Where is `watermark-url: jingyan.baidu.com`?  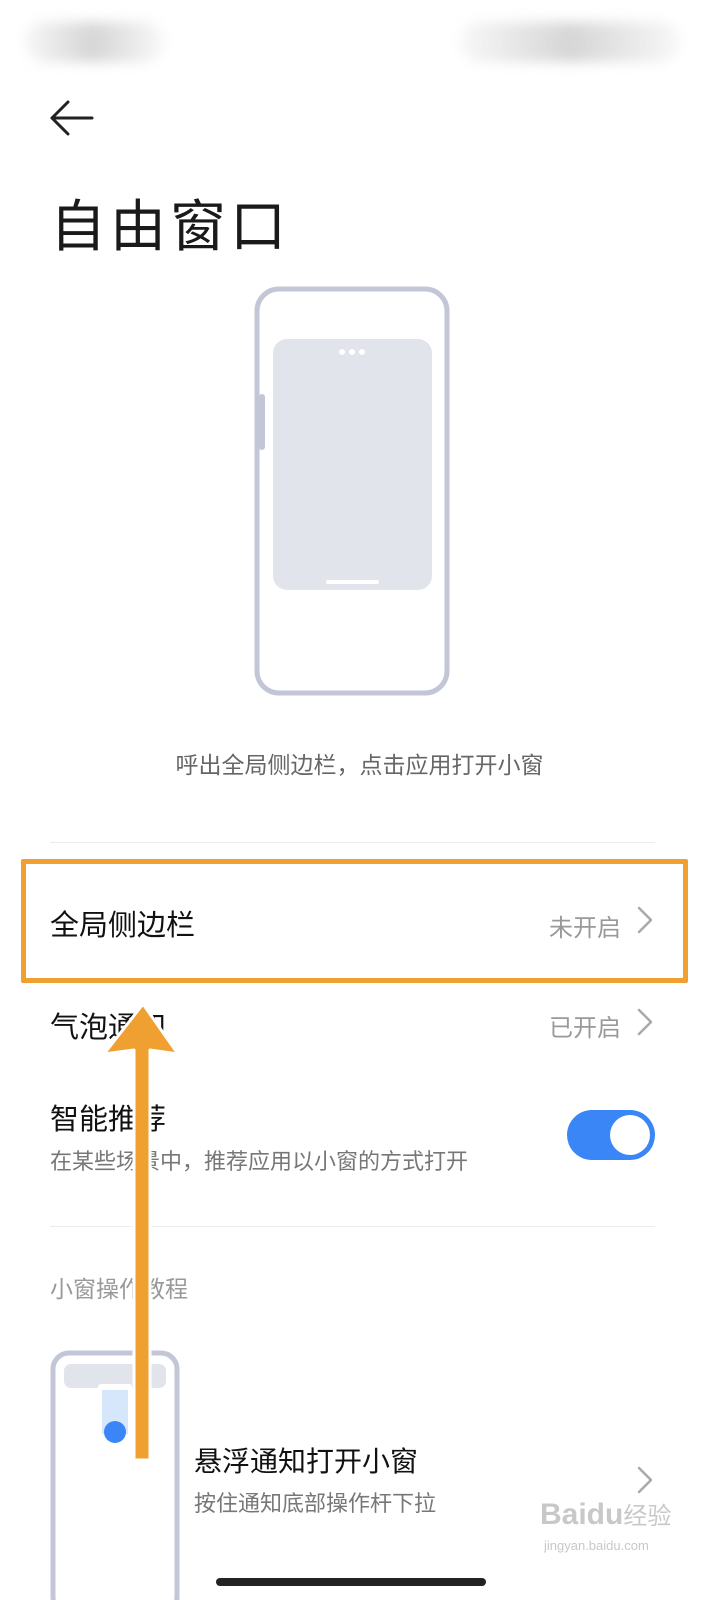 watermark-url: jingyan.baidu.com is located at coordinates (596, 1545).